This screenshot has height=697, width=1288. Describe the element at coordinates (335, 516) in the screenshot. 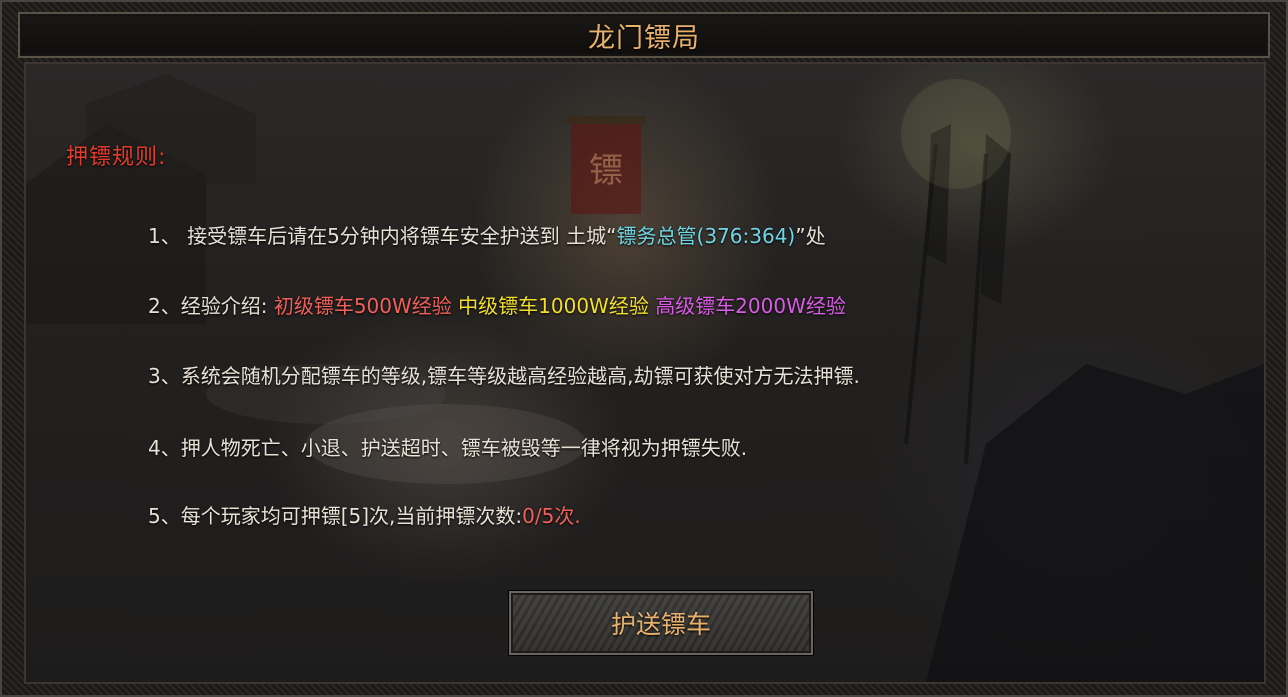

I see `rule-5-text: 5、每个玩家均可押镖[5]次,当前押镖次数:` at that location.